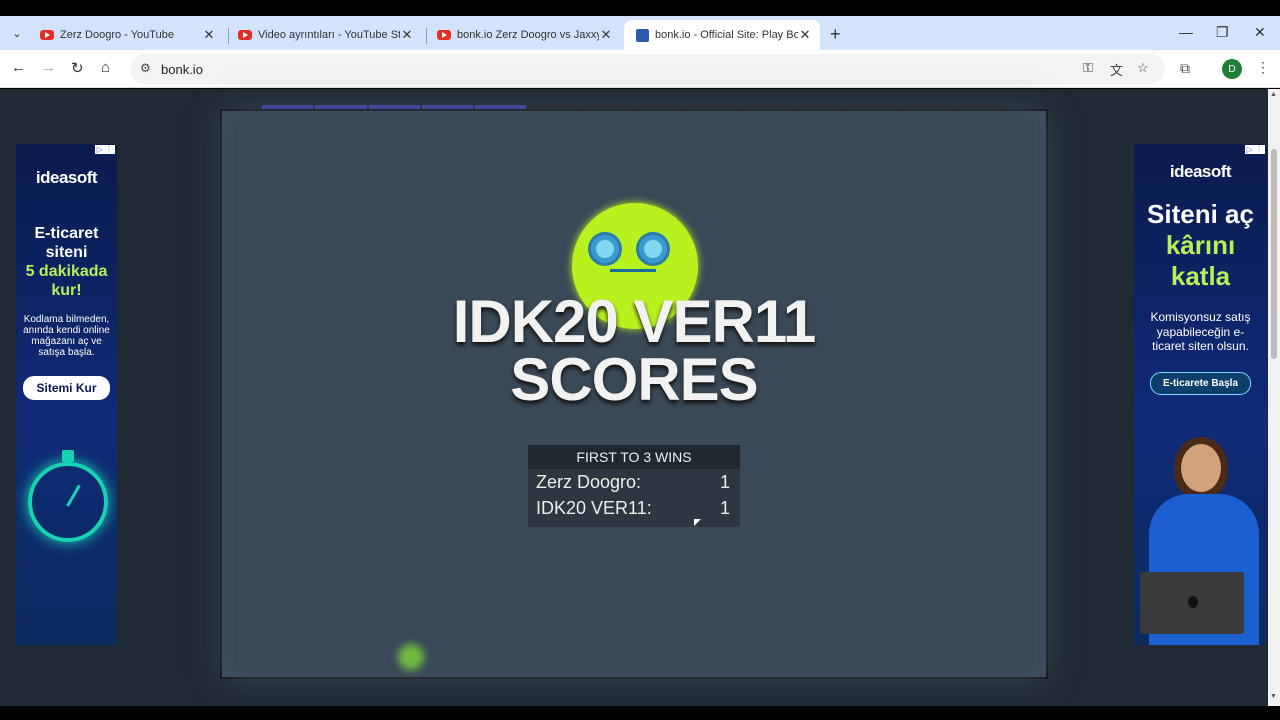  Describe the element at coordinates (1274, 254) in the screenshot. I see `scrollbar-thumb` at that location.